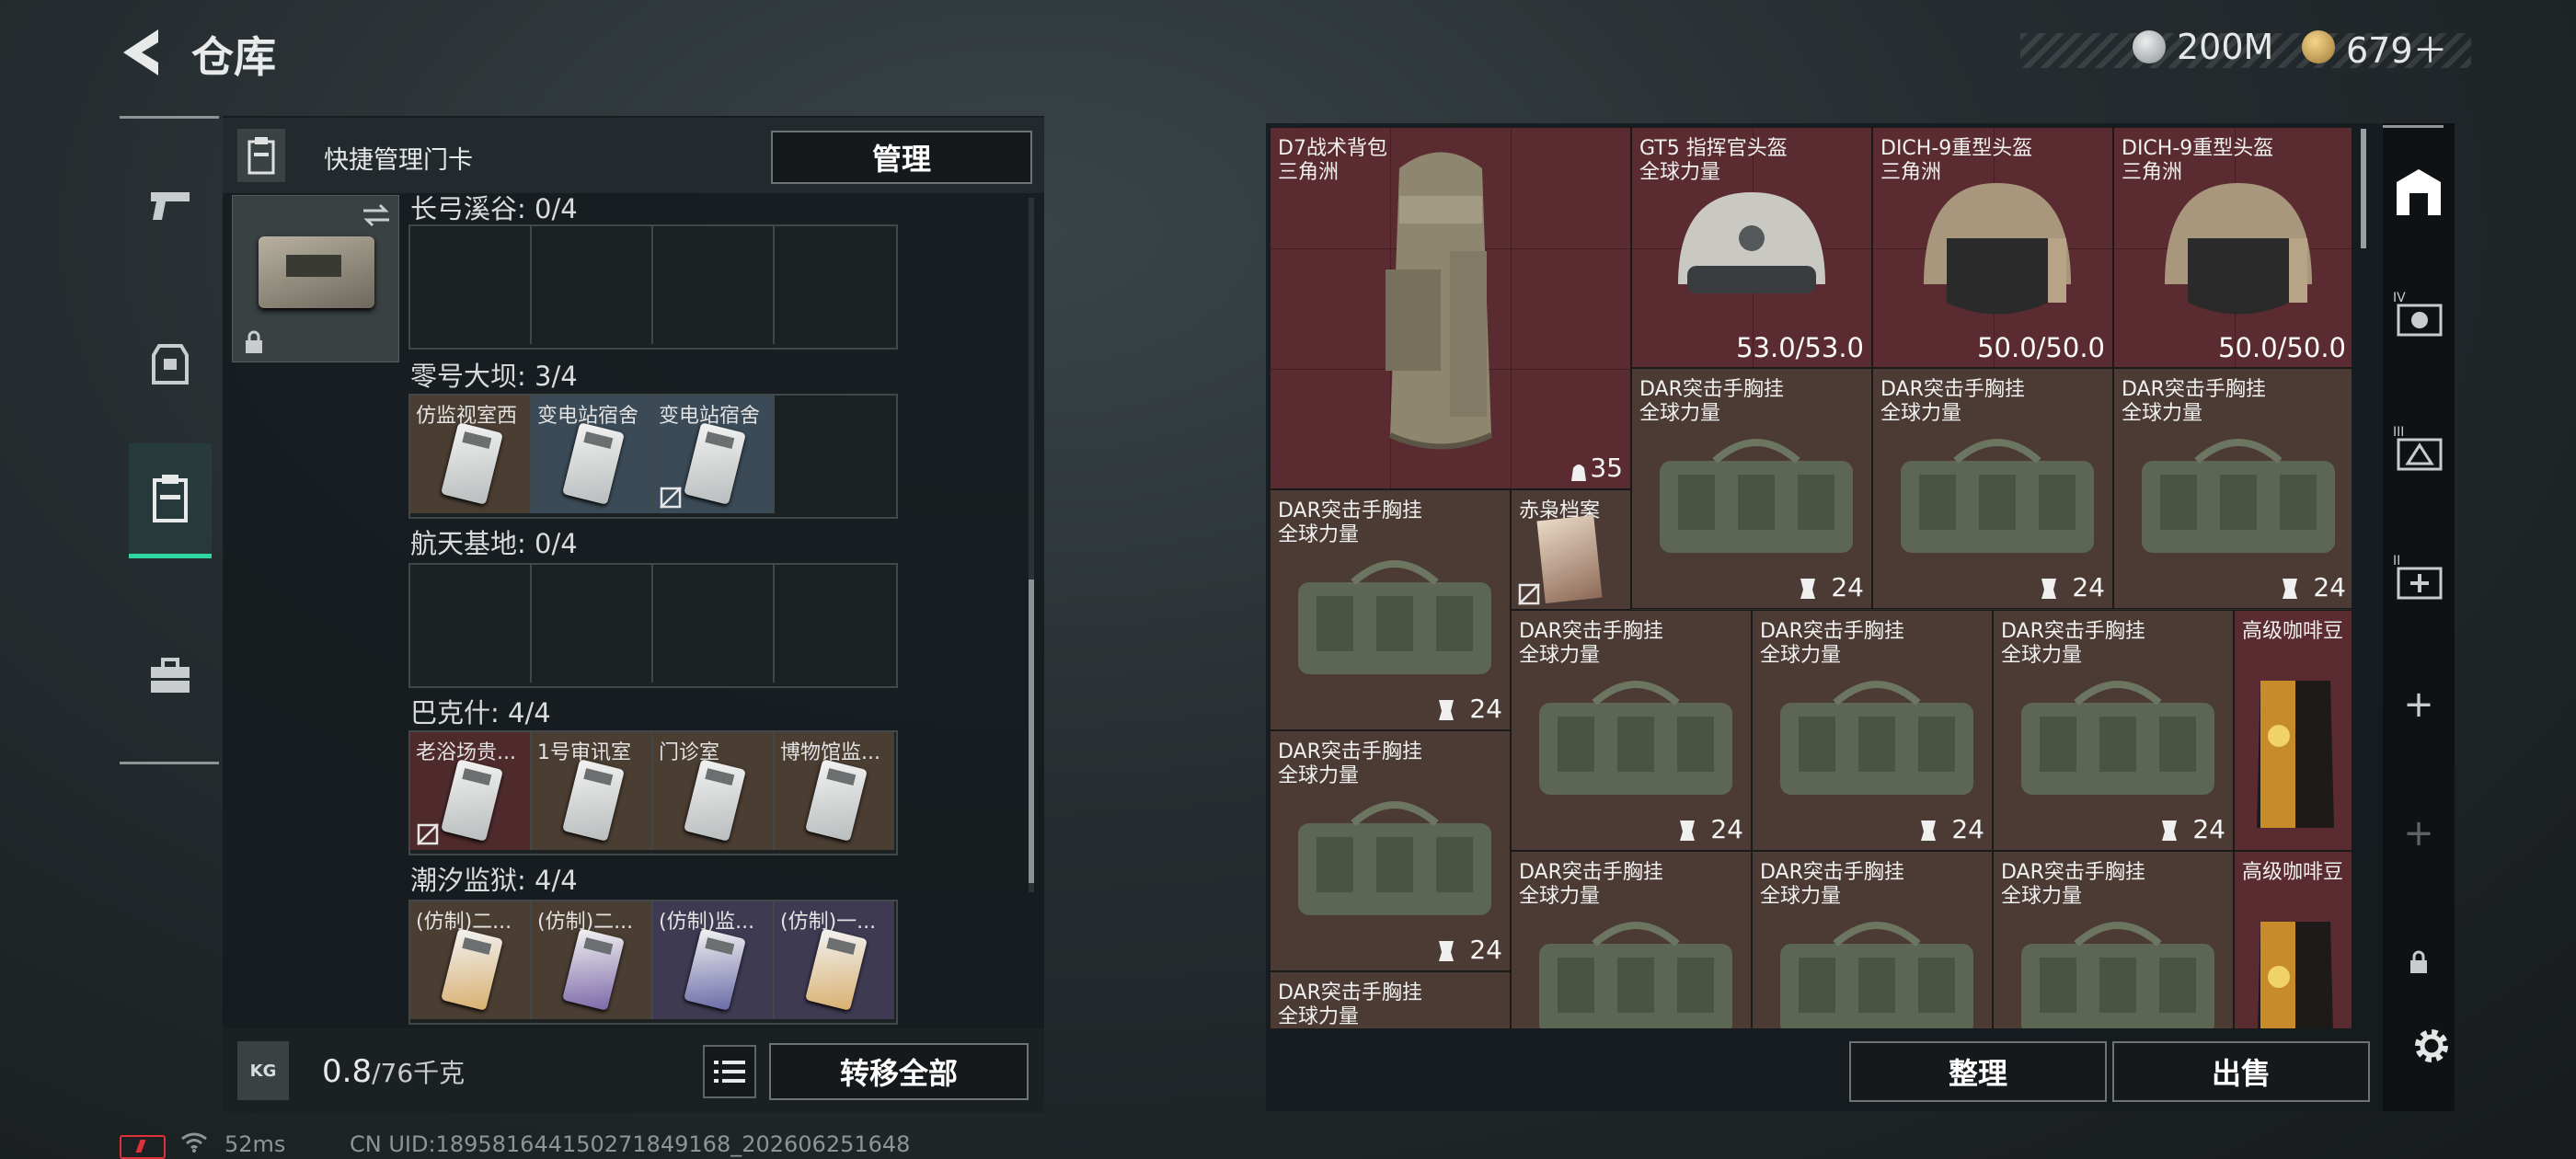  I want to click on transfer-all-button: 转移全部, so click(899, 1071).